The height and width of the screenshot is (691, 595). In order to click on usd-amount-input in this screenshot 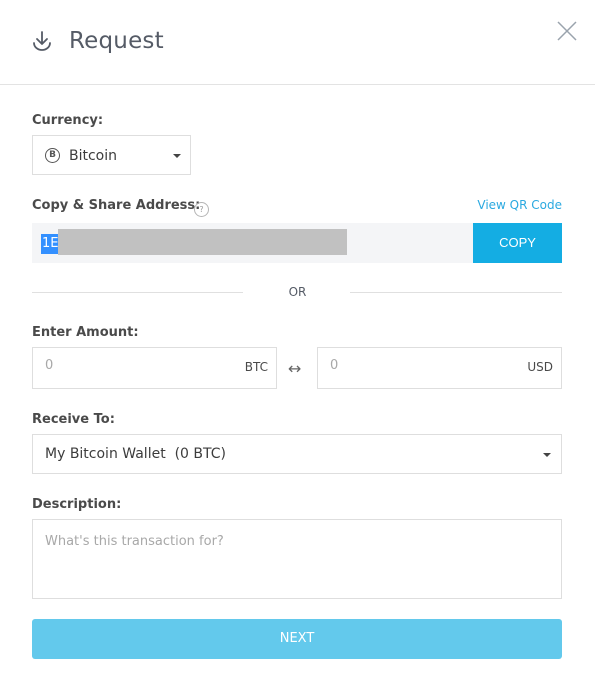, I will do `click(405, 365)`.